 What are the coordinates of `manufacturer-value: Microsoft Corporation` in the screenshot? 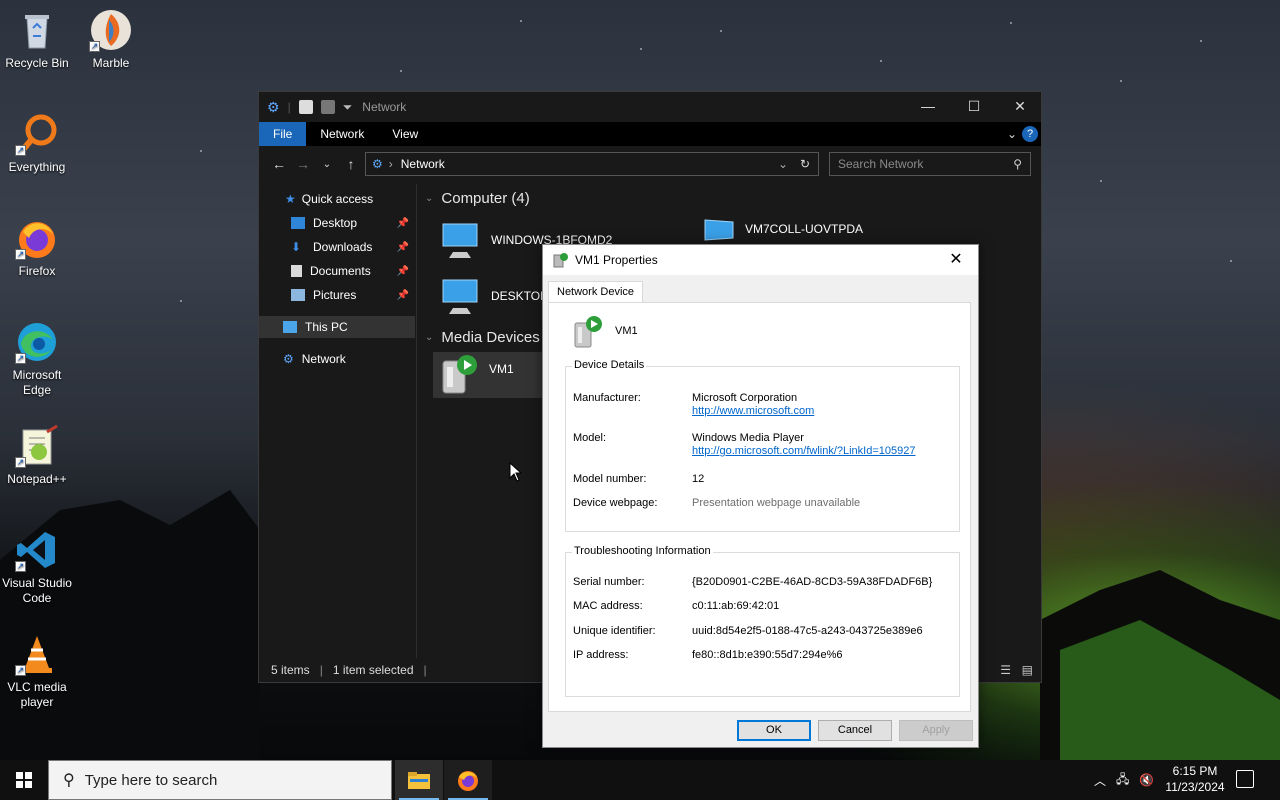 It's located at (745, 398).